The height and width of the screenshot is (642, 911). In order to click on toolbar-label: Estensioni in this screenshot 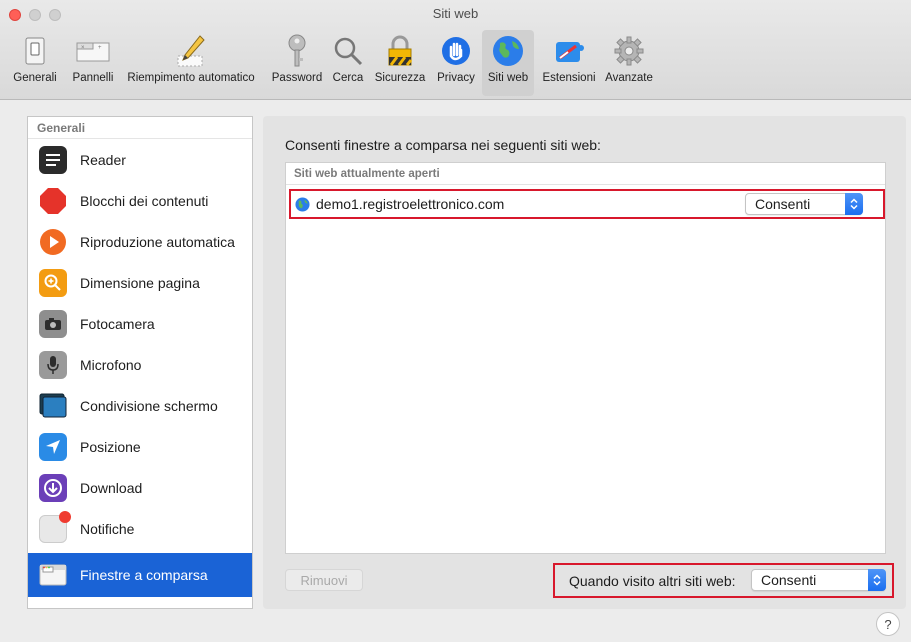, I will do `click(569, 78)`.